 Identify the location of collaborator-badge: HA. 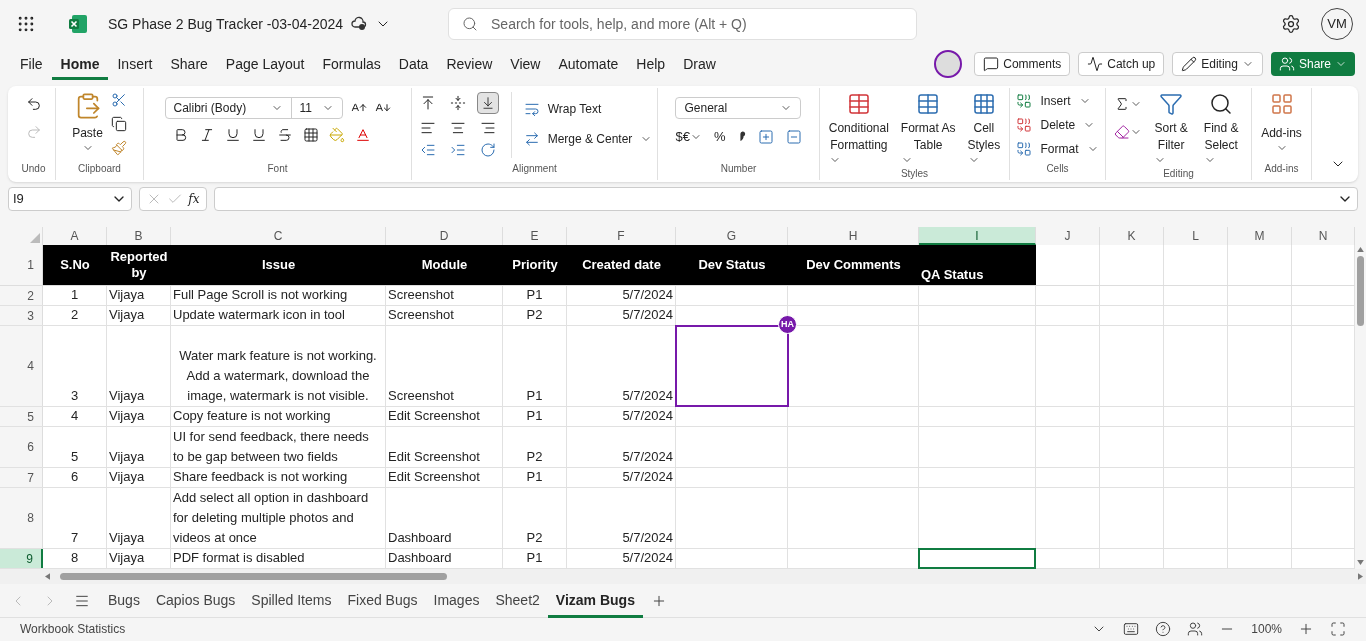
(787, 324).